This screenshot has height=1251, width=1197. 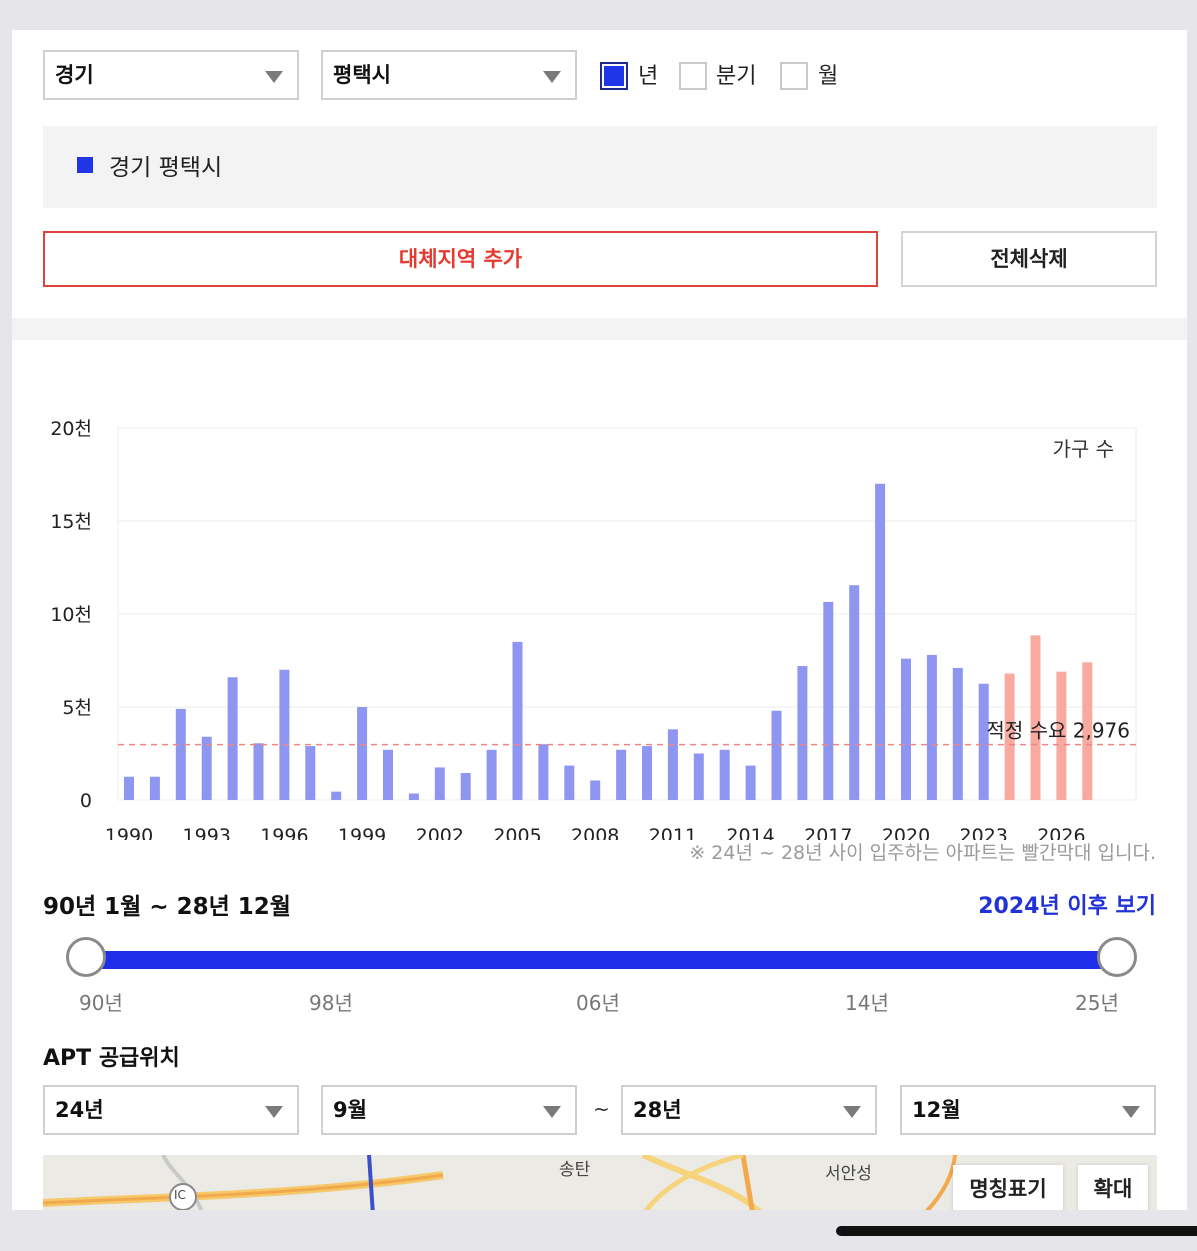 I want to click on checkbox-year-label: 년, so click(x=648, y=76).